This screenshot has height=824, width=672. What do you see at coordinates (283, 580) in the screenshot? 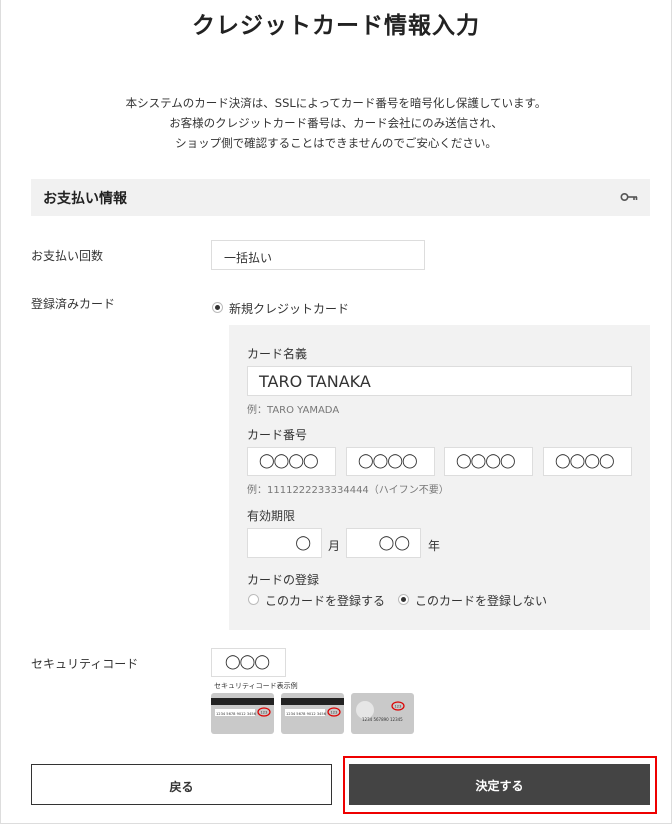
I see `card-register-label: カードの登録` at bounding box center [283, 580].